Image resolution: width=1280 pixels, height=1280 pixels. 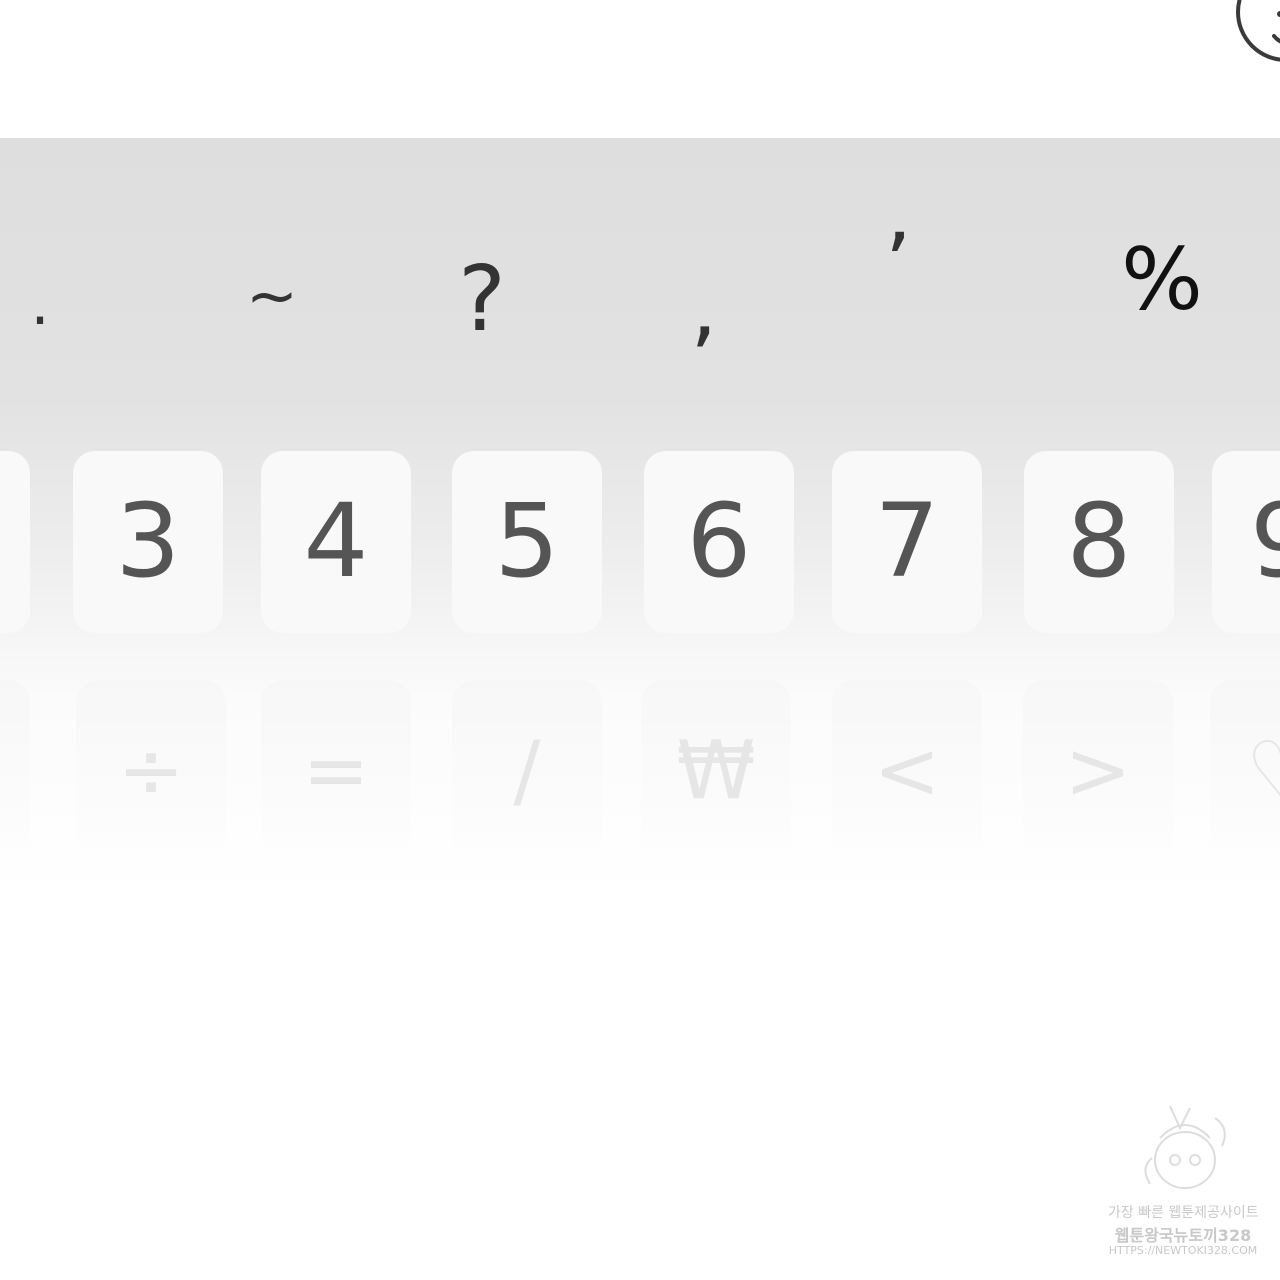 I want to click on key-6: 6, so click(x=719, y=542).